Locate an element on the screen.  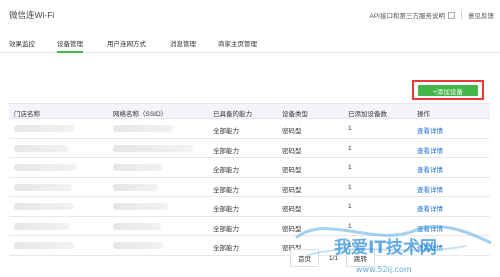
table-header: 门店名称 网络名称（SSID） 已具备的能力 设备类型 已添加设备数 操作 is located at coordinates (249, 111).